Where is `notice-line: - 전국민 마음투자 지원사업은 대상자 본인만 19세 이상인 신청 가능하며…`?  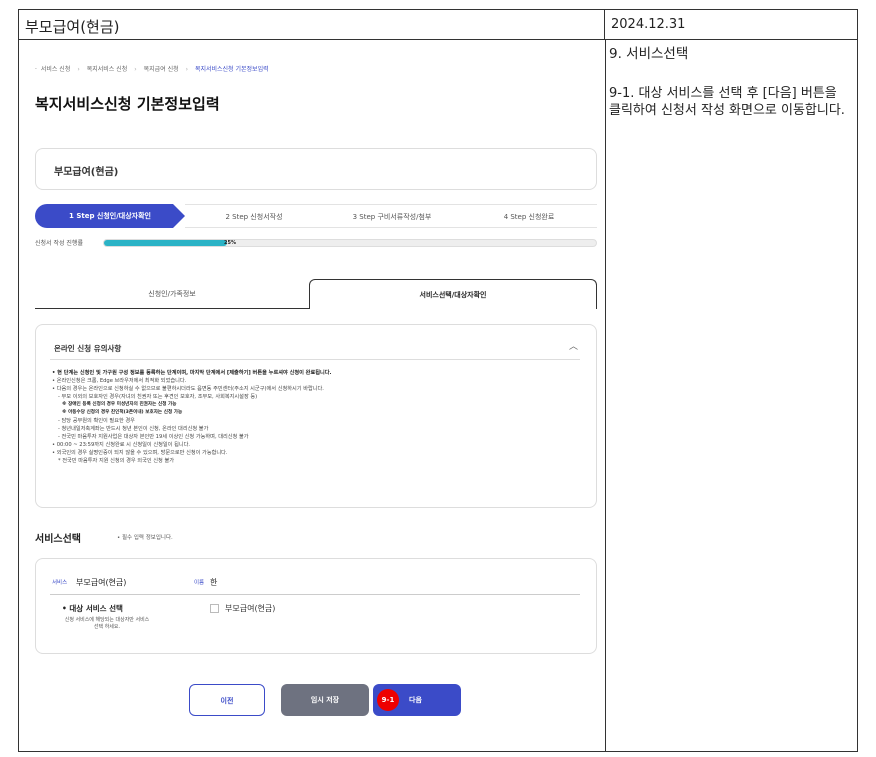 notice-line: - 전국민 마음투자 지원사업은 대상자 본인만 19세 이상인 신청 가능하며… is located at coordinates (153, 437).